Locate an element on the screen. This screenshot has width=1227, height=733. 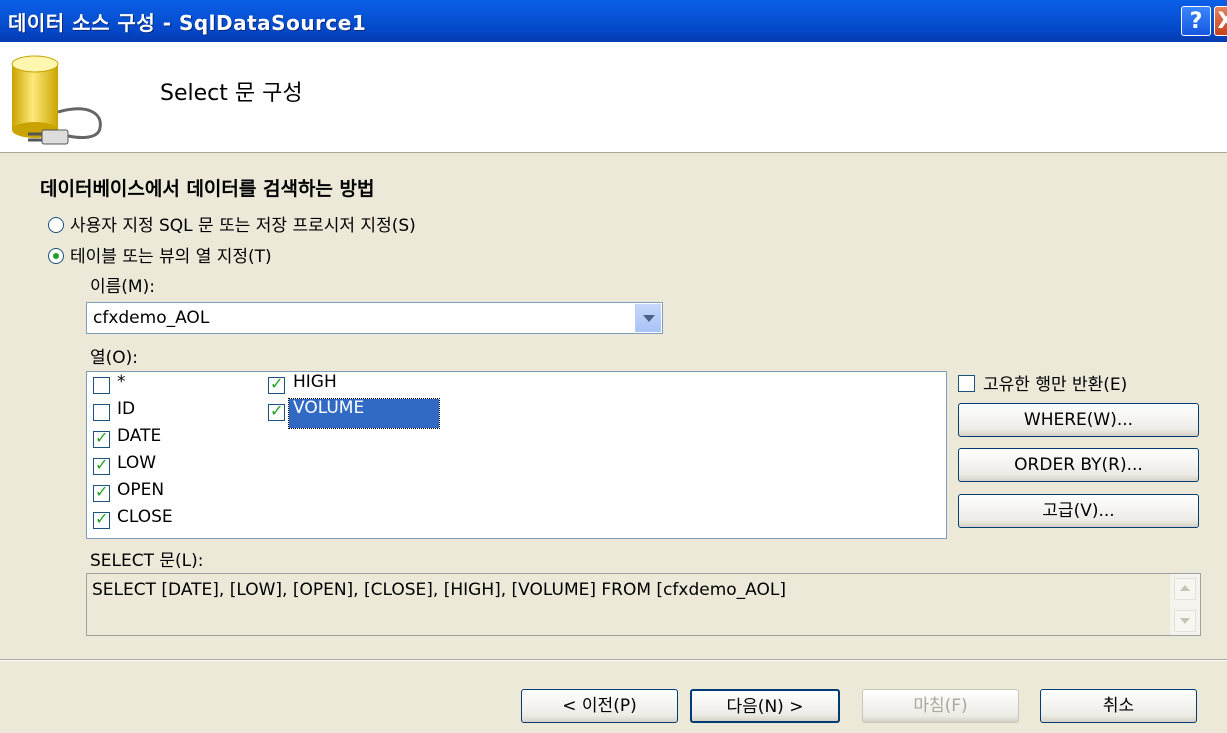
select-statement-label: SELECT 문(L): is located at coordinates (147, 561).